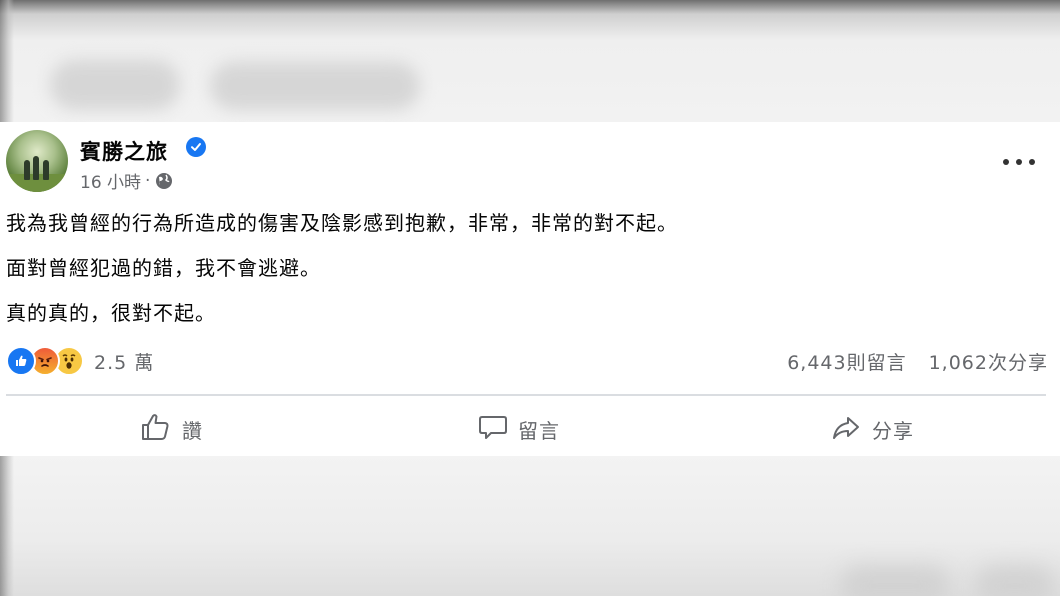 This screenshot has height=596, width=1060. Describe the element at coordinates (196, 147) in the screenshot. I see `verified-badge-icon` at that location.